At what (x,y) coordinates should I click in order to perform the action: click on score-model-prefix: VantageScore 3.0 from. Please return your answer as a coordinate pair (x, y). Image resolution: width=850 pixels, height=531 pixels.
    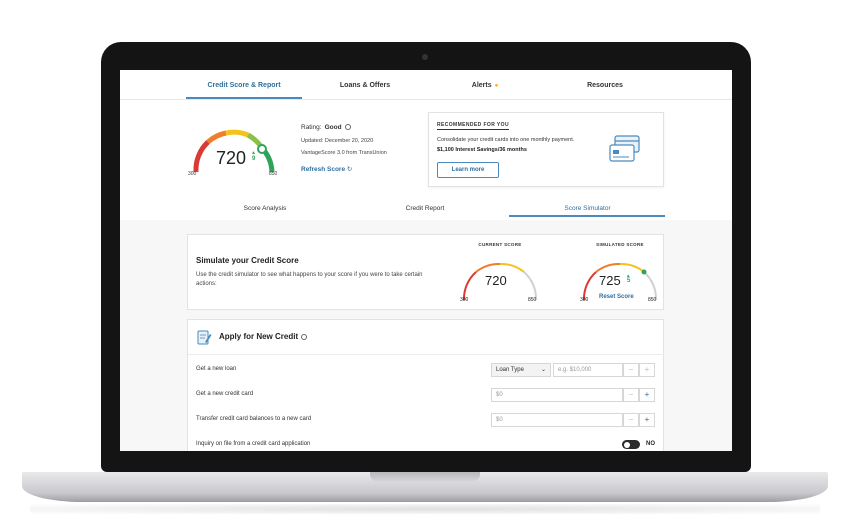
    Looking at the image, I should click on (329, 153).